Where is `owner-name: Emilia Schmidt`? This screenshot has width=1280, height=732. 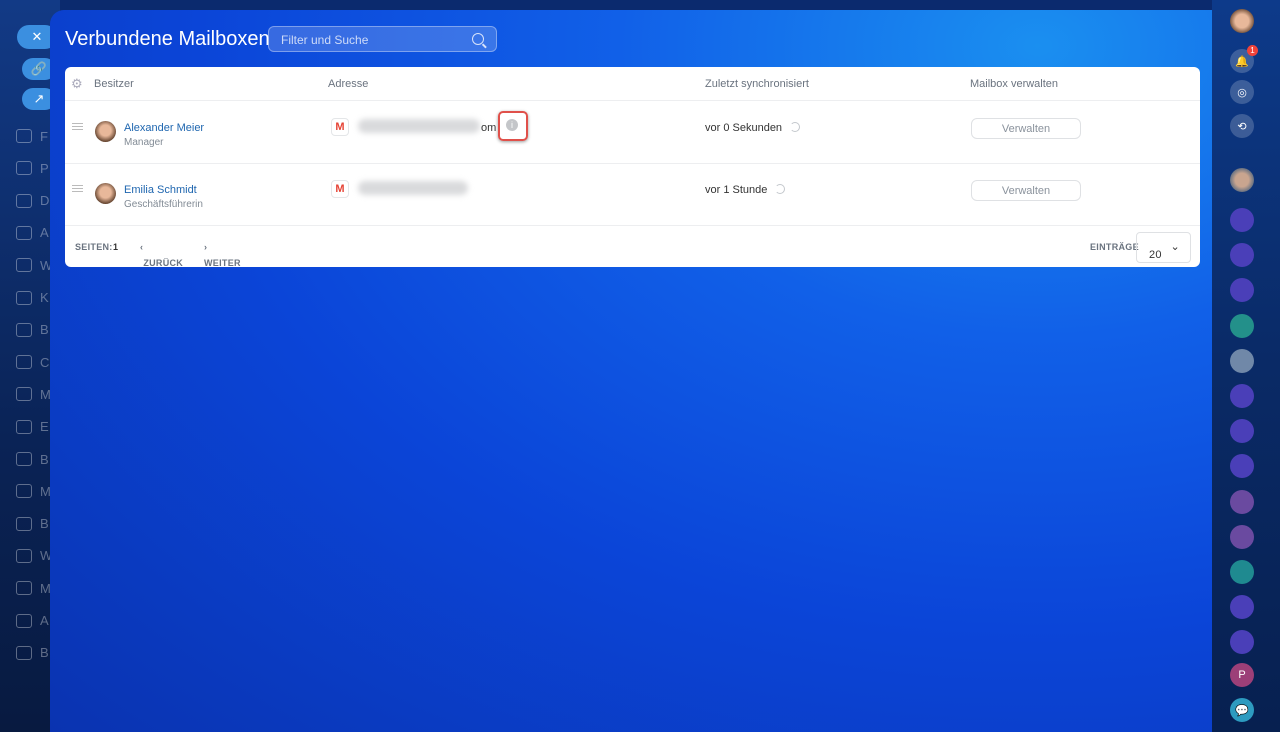 owner-name: Emilia Schmidt is located at coordinates (160, 190).